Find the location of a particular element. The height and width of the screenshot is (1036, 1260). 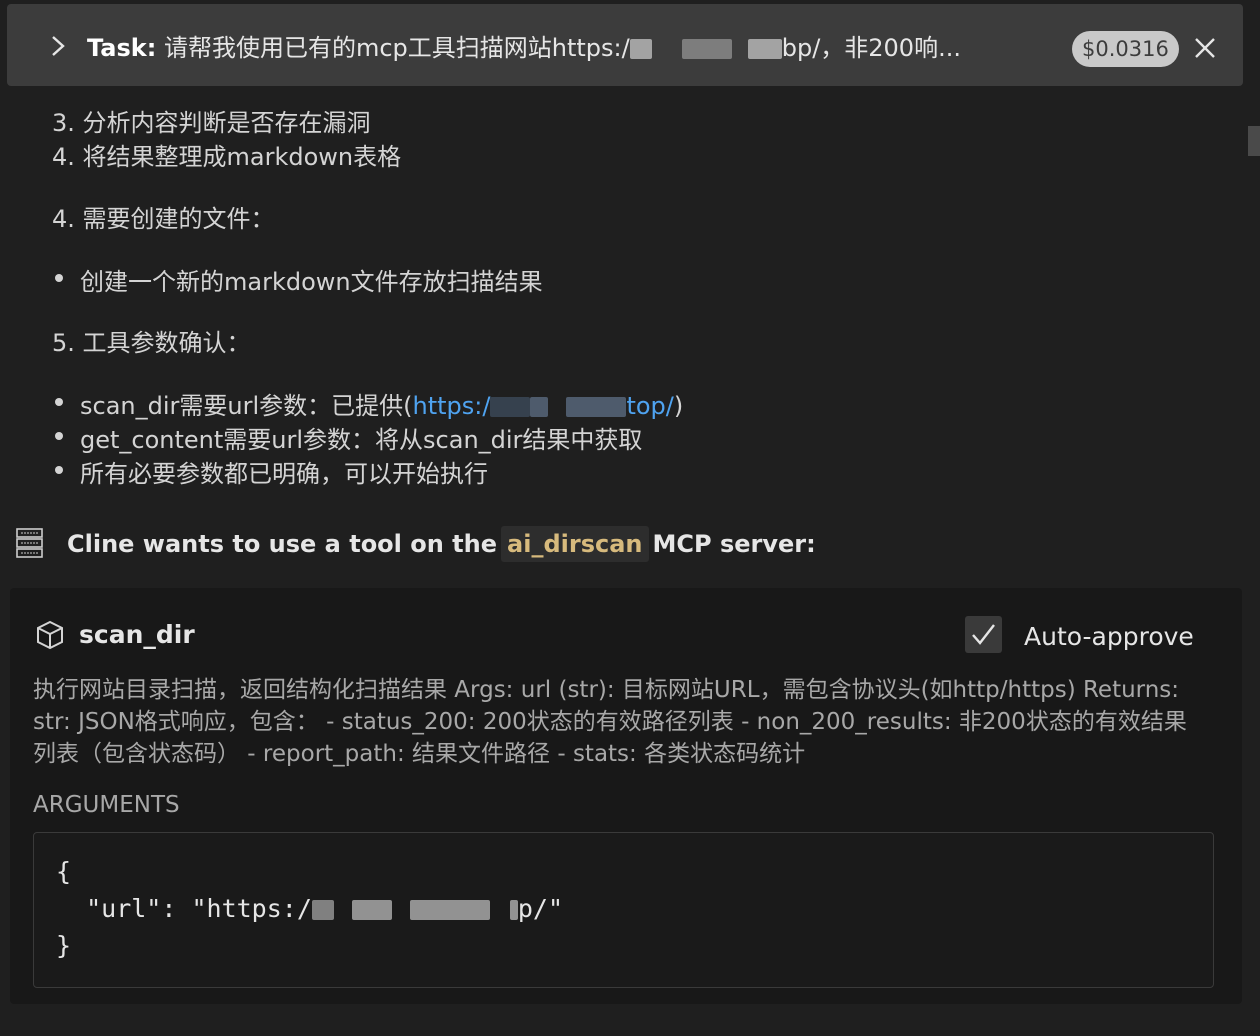

tool-name: scan_dir is located at coordinates (137, 634).